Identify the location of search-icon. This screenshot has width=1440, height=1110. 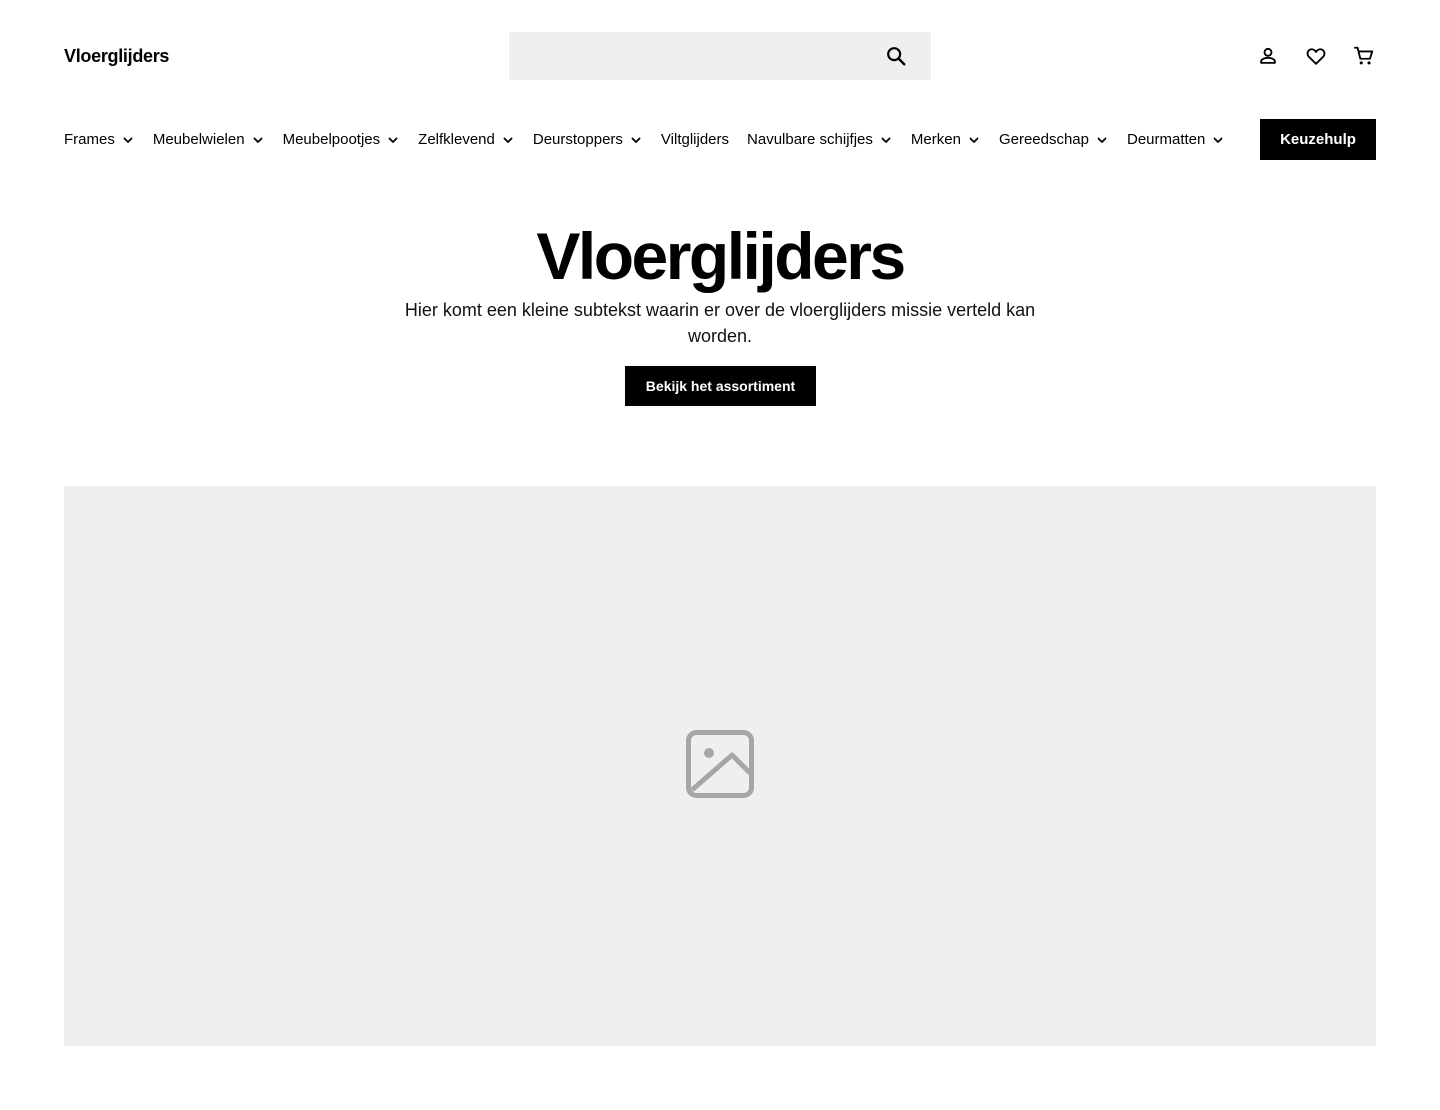
(896, 56).